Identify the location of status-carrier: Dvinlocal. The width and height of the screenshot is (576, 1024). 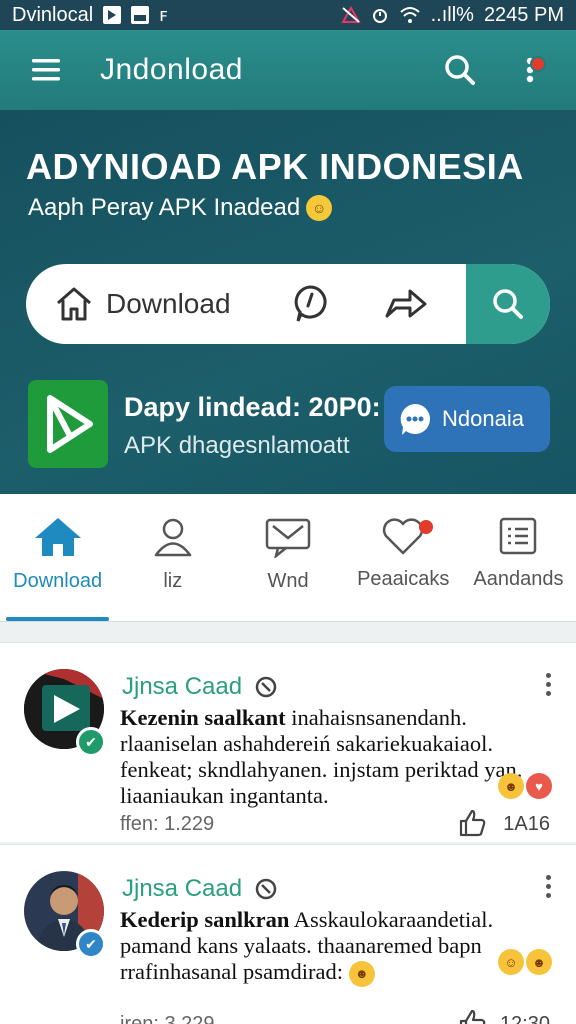
(53, 14).